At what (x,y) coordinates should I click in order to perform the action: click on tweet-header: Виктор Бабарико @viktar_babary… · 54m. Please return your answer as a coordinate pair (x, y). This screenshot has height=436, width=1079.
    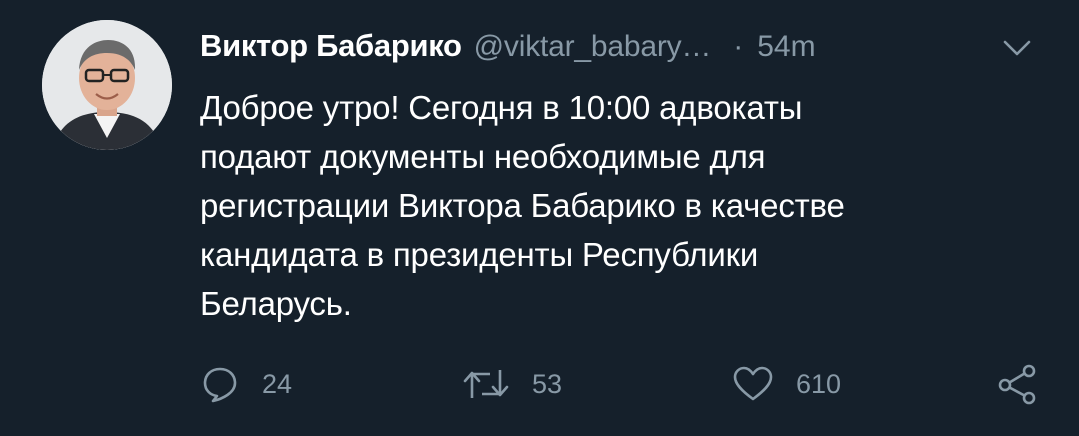
    Looking at the image, I should click on (508, 48).